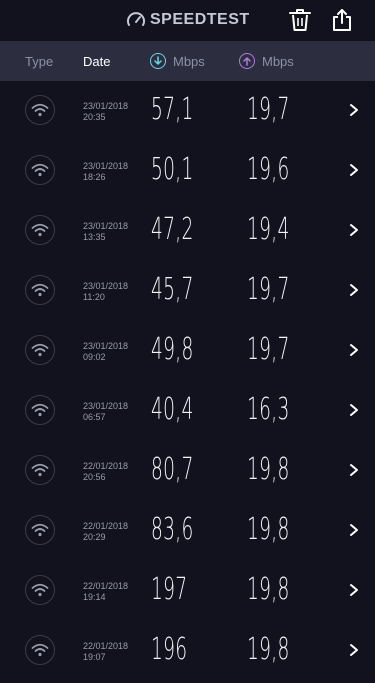  I want to click on result-datetime: 23/01/2018 20:35, so click(105, 112).